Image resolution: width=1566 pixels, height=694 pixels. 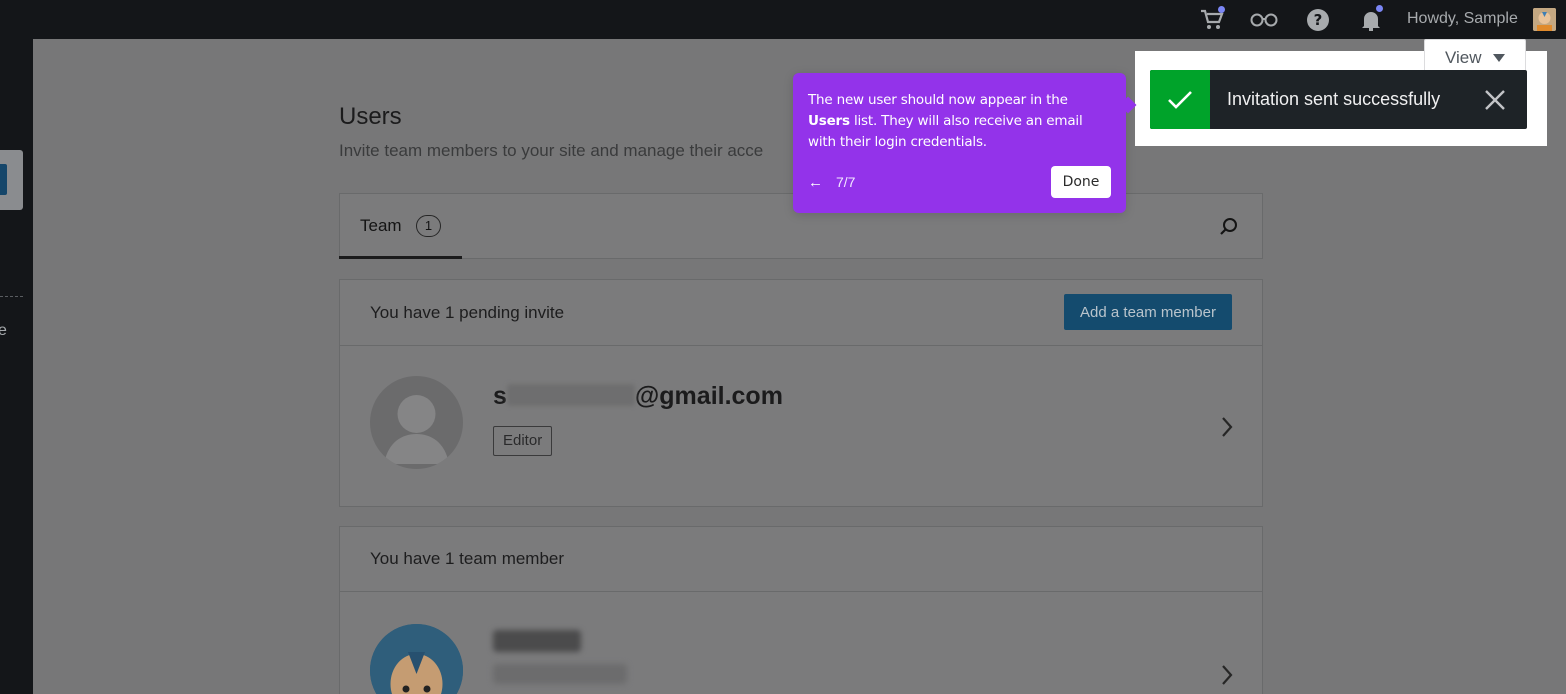 What do you see at coordinates (467, 312) in the screenshot?
I see `pending-invites-heading: You have 1 pending invite` at bounding box center [467, 312].